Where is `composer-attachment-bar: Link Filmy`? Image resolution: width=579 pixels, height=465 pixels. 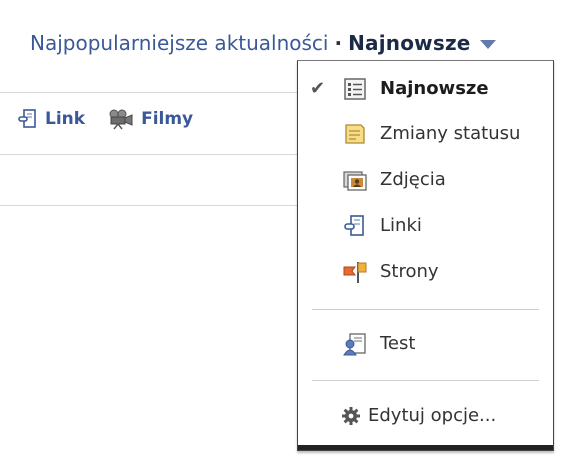
composer-attachment-bar: Link Filmy is located at coordinates (116, 119).